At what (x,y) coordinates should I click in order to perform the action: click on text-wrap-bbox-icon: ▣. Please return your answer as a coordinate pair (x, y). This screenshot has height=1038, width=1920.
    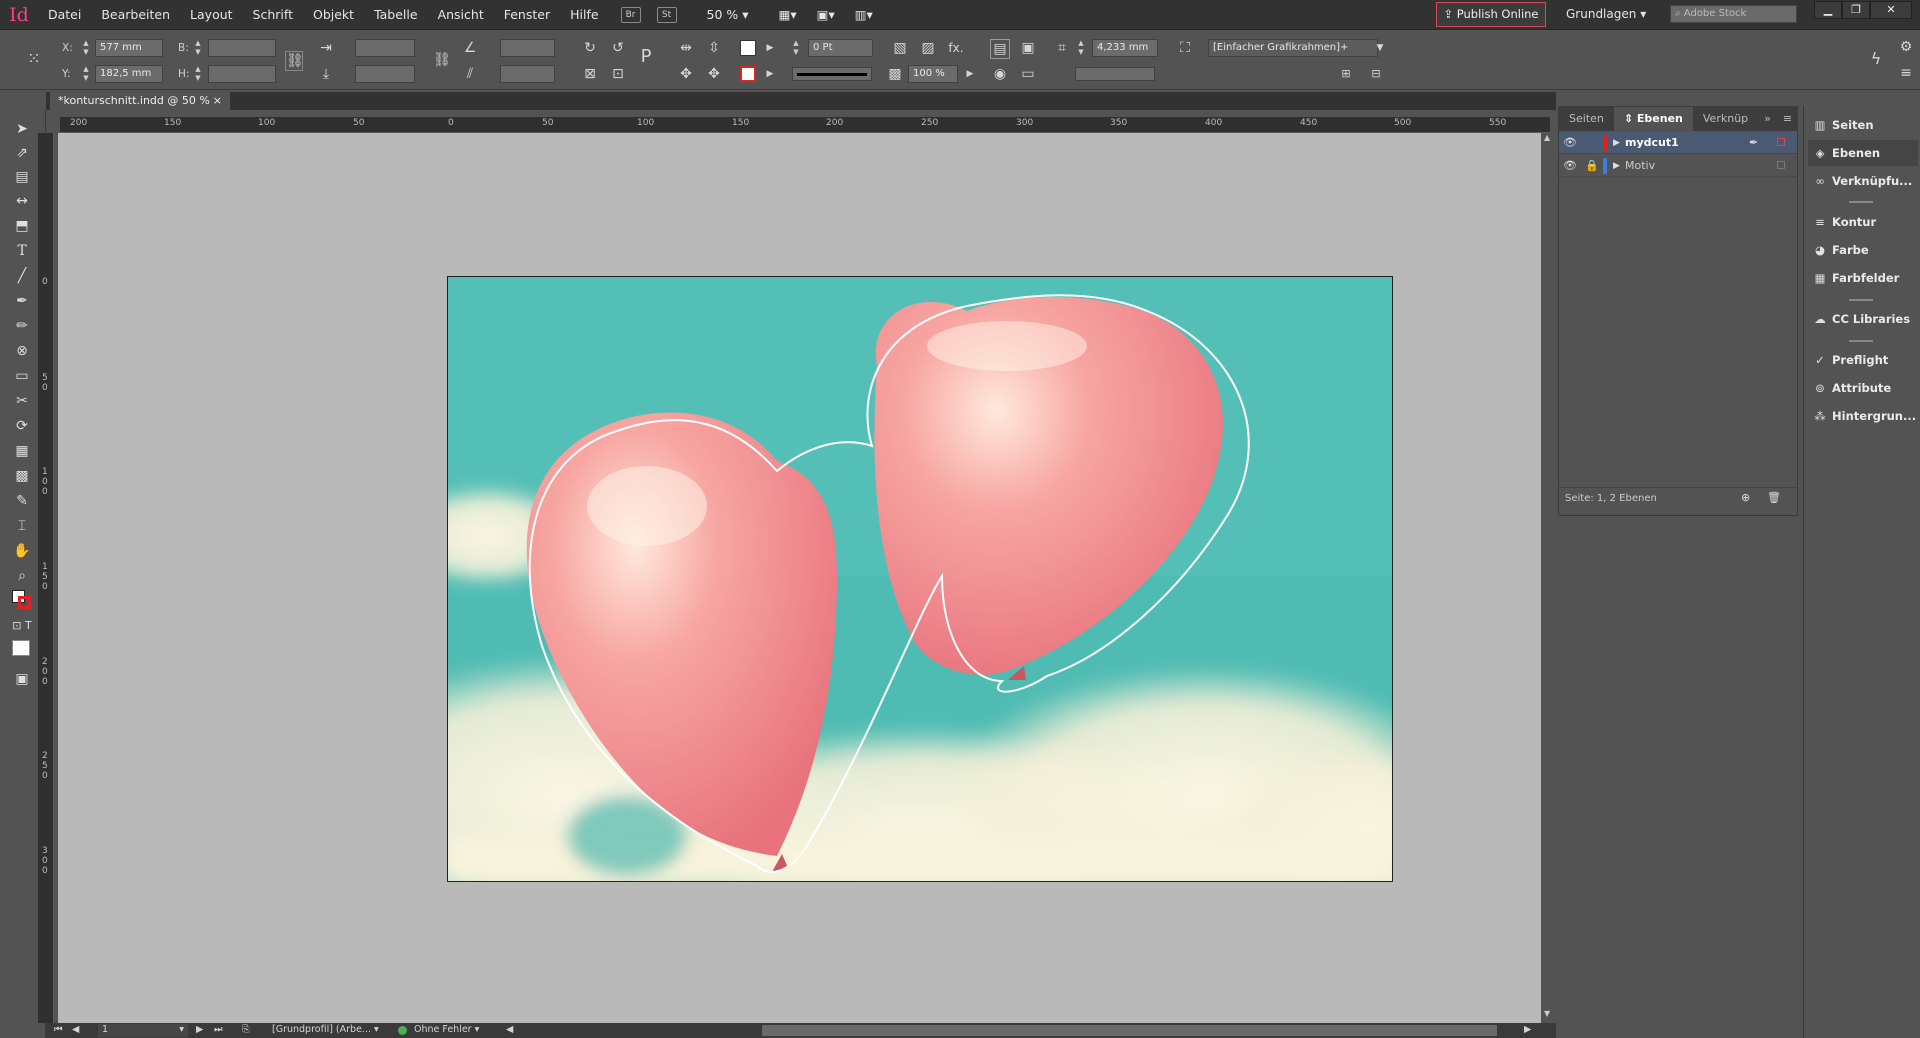
    Looking at the image, I should click on (1028, 48).